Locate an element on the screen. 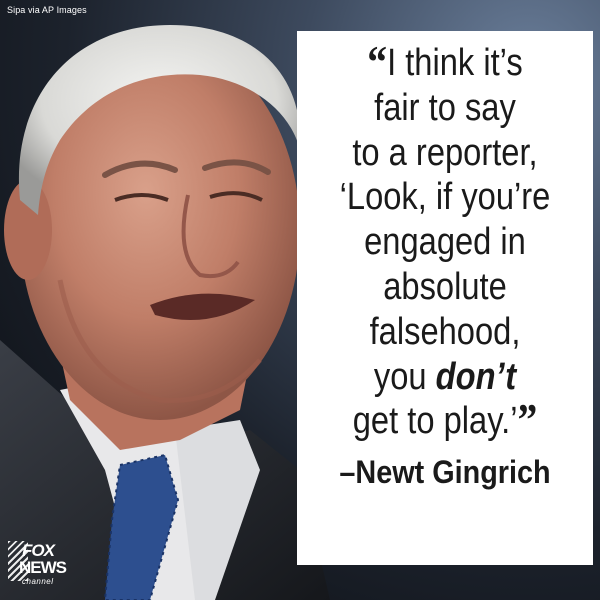 This screenshot has height=600, width=600. quote-line-5: engaged in is located at coordinates (445, 242).